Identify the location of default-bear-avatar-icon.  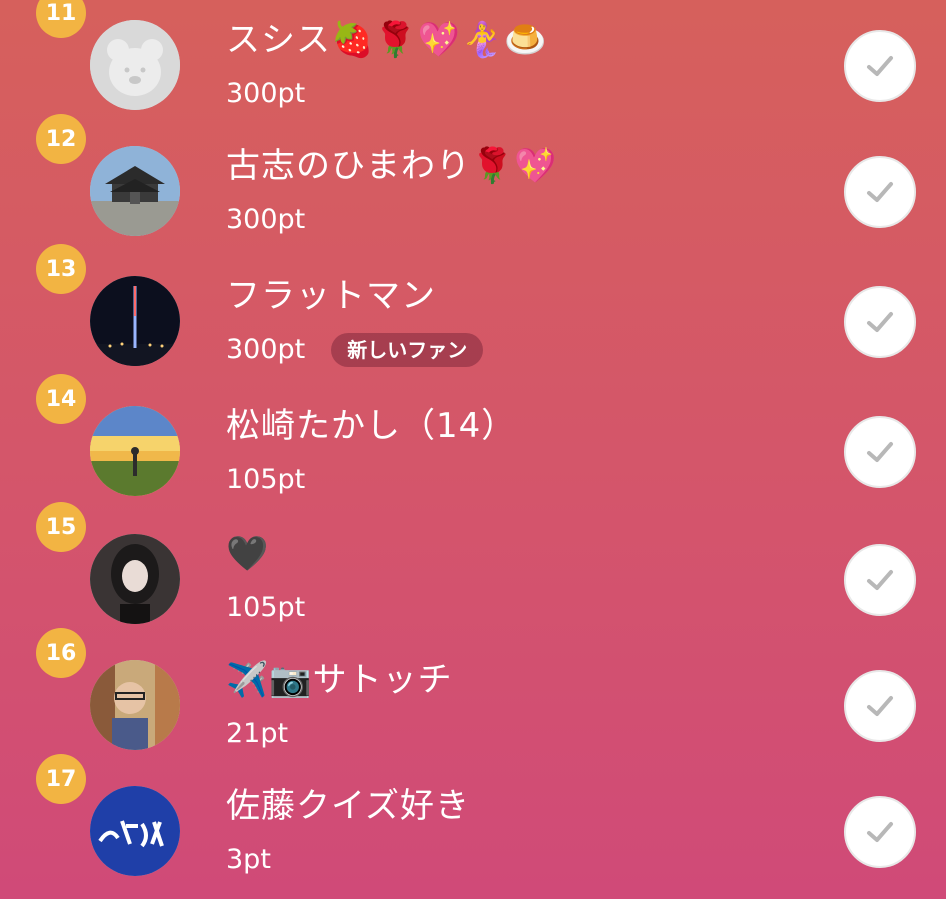
(135, 65).